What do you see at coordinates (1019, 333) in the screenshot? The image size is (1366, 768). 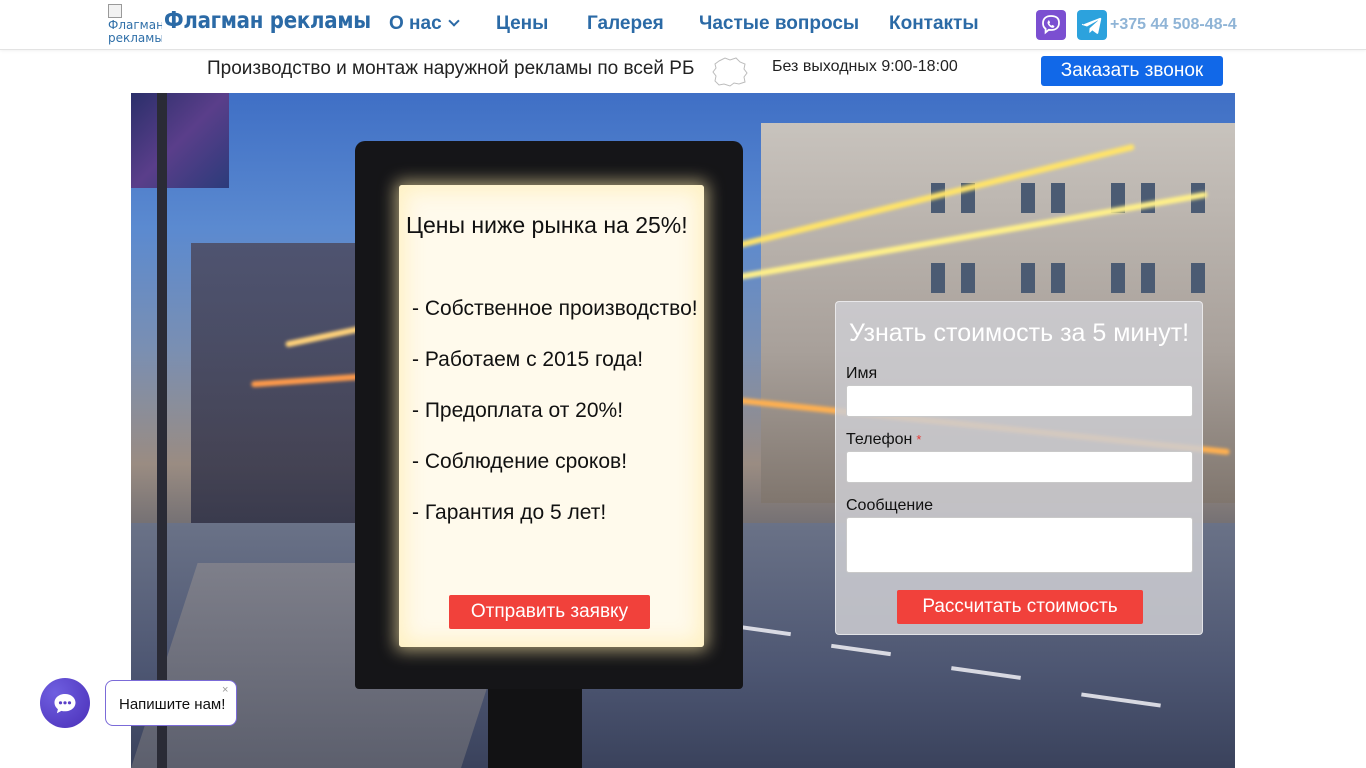 I see `form-title: Узнать стоимость за 5 минут!` at bounding box center [1019, 333].